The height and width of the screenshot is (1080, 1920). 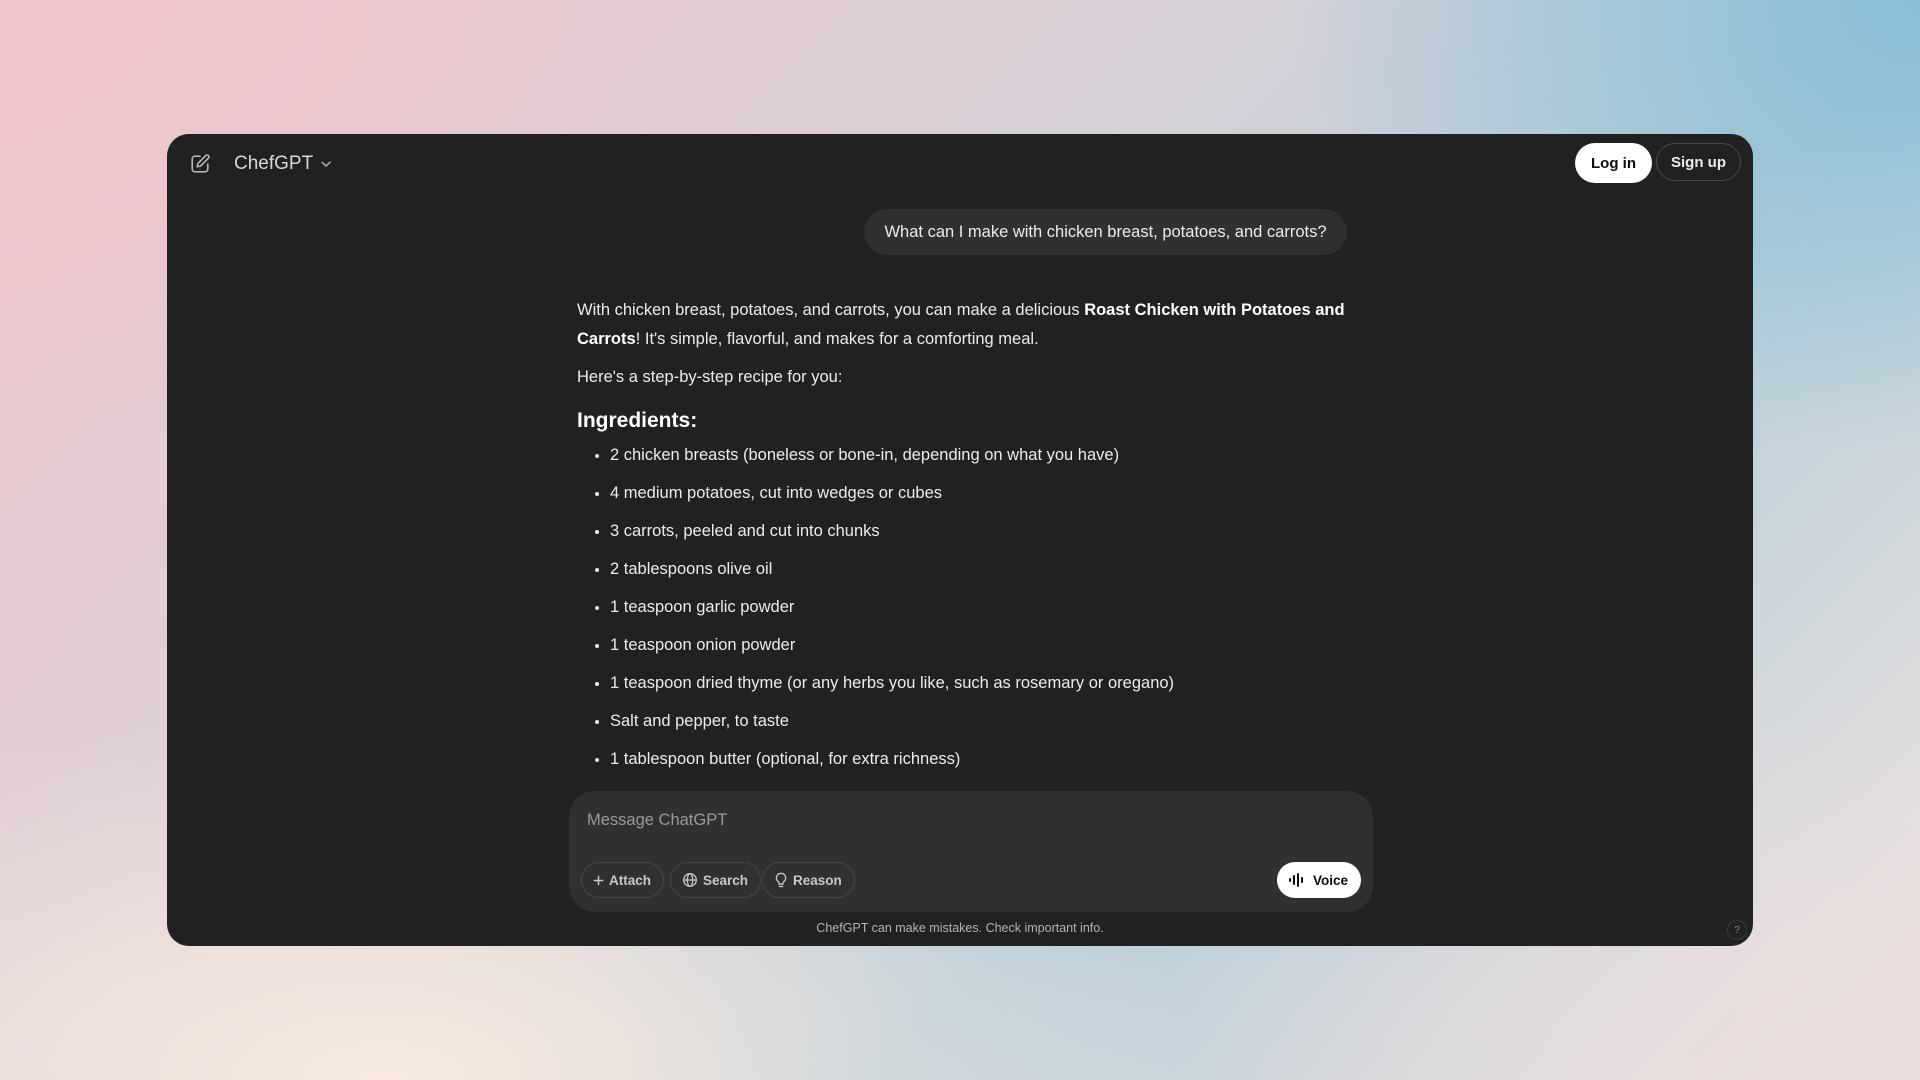 What do you see at coordinates (634, 420) in the screenshot?
I see `ingredients-heading-text: Ingredients` at bounding box center [634, 420].